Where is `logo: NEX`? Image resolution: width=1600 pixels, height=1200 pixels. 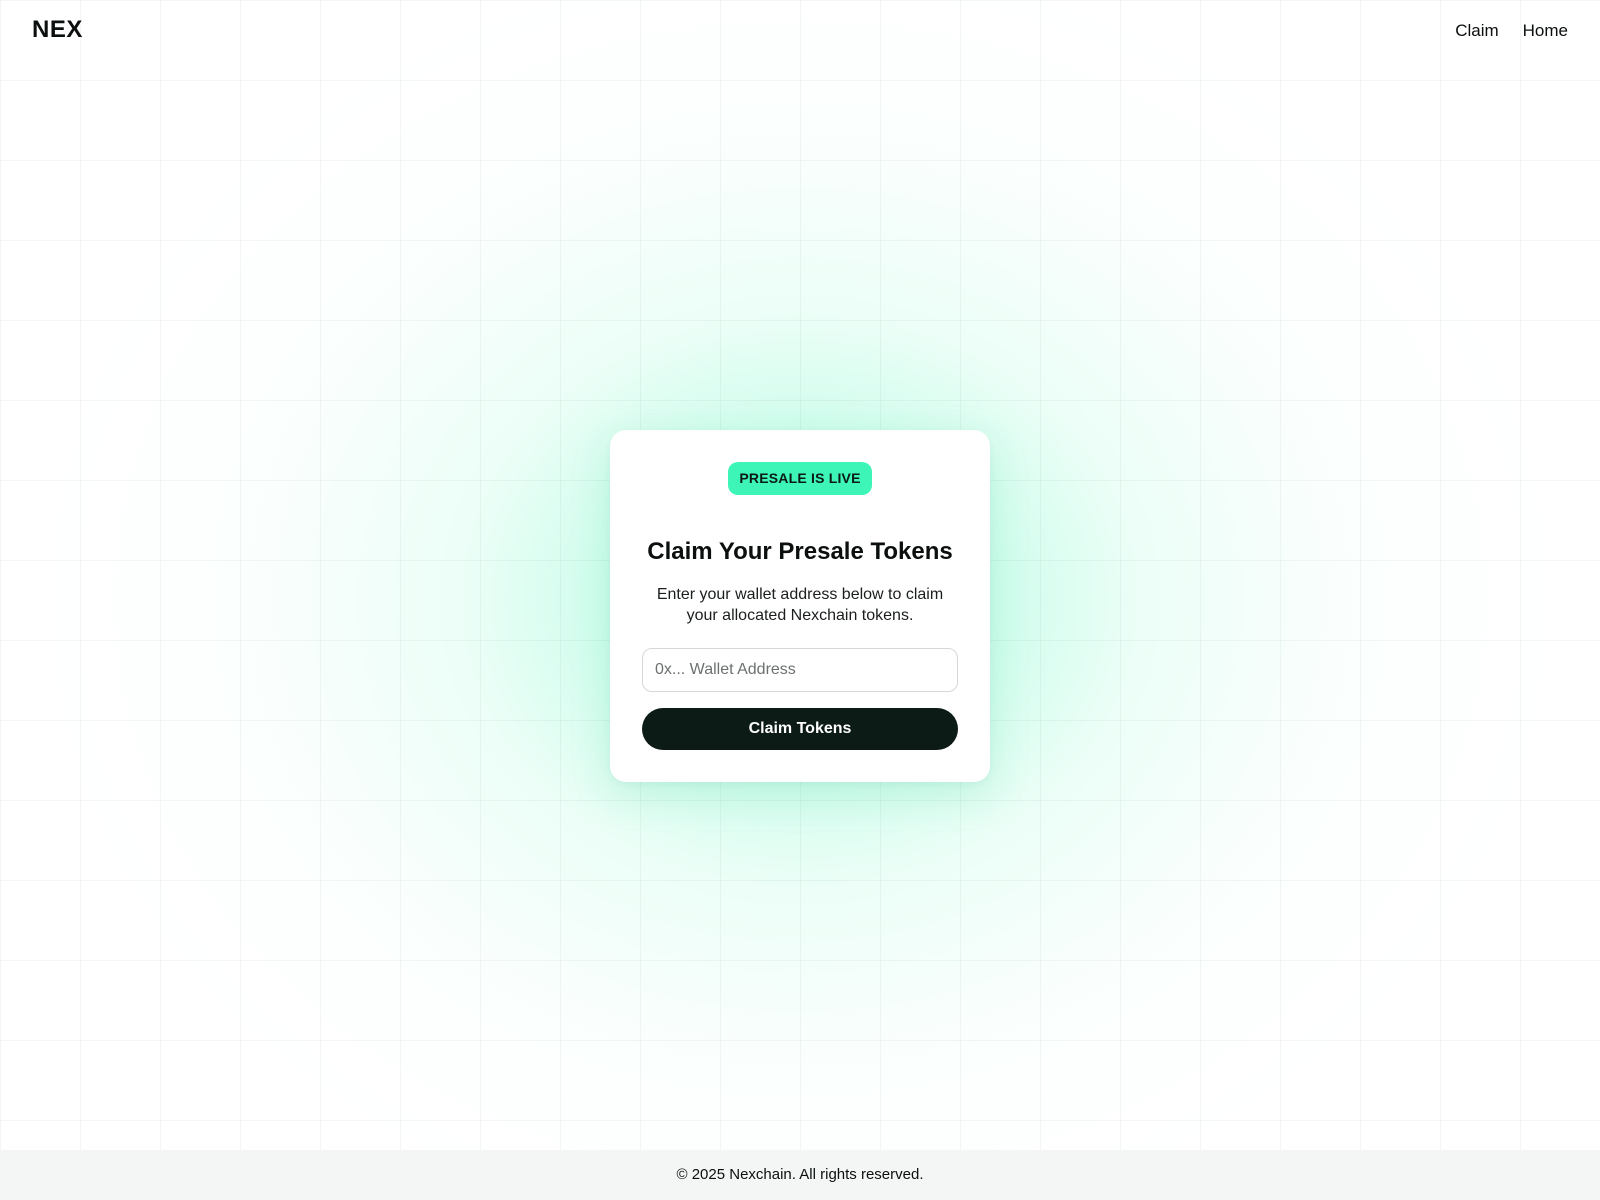 logo: NEX is located at coordinates (57, 30).